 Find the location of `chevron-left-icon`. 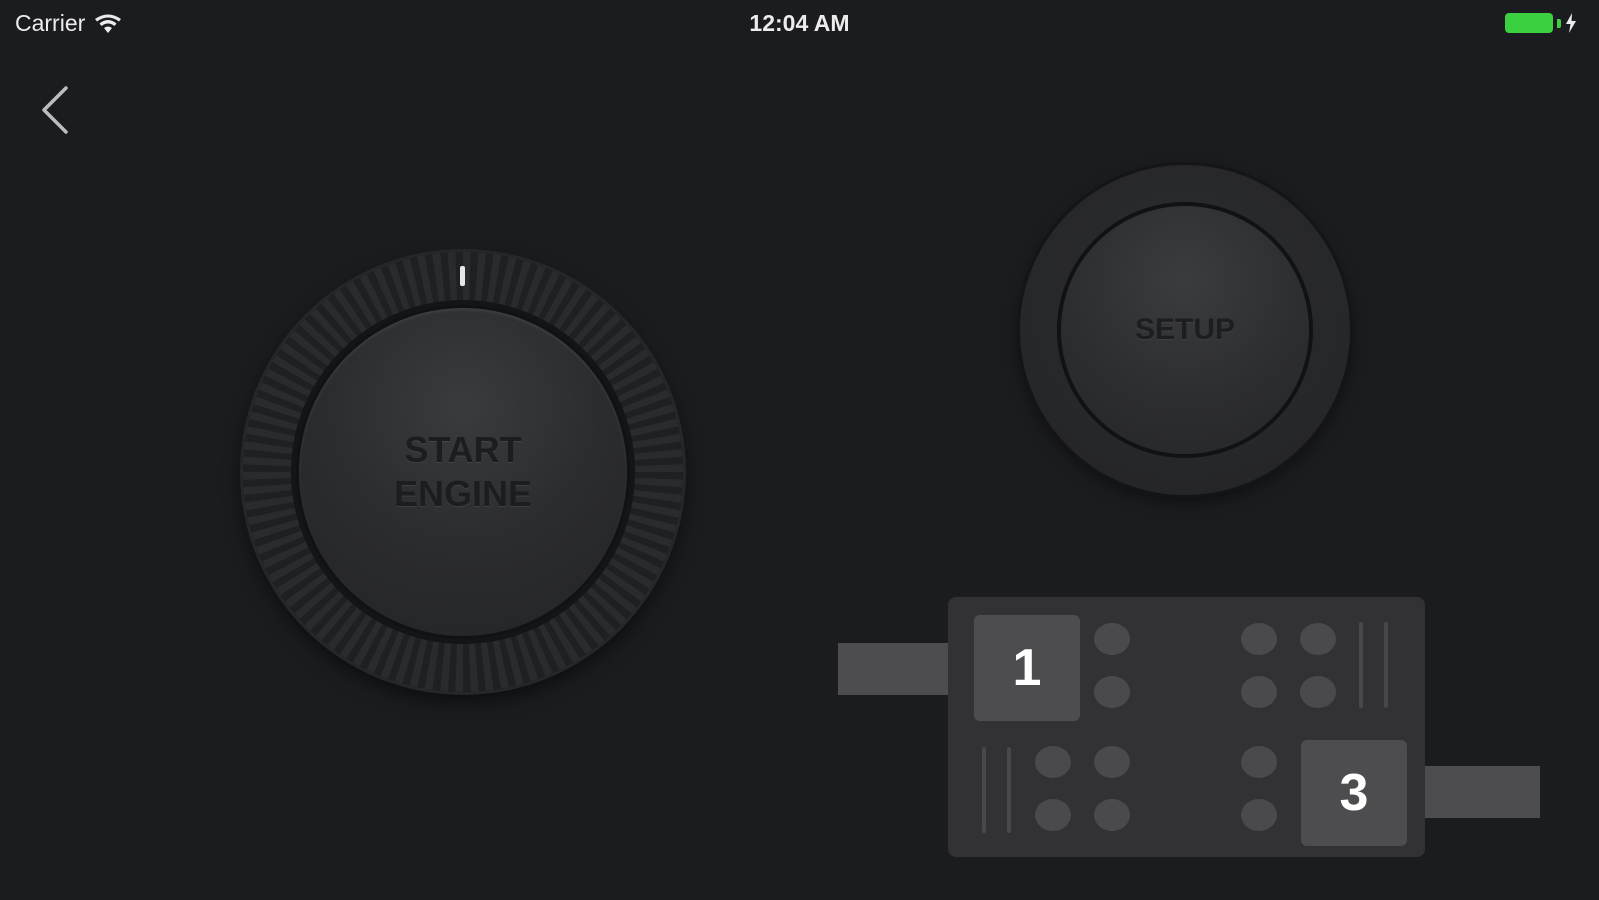

chevron-left-icon is located at coordinates (55, 110).